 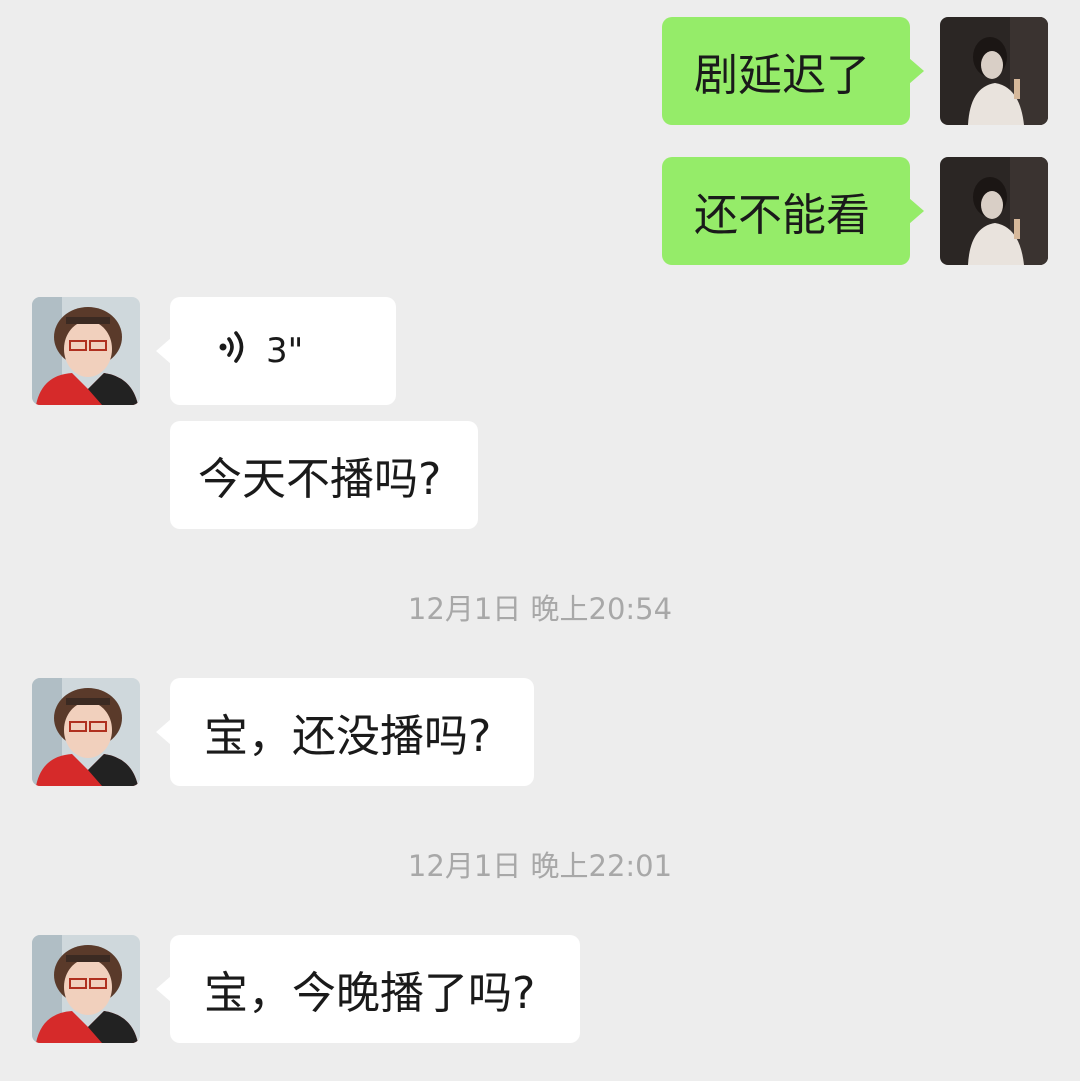 I want to click on message-text: 还不能看, so click(x=782, y=215).